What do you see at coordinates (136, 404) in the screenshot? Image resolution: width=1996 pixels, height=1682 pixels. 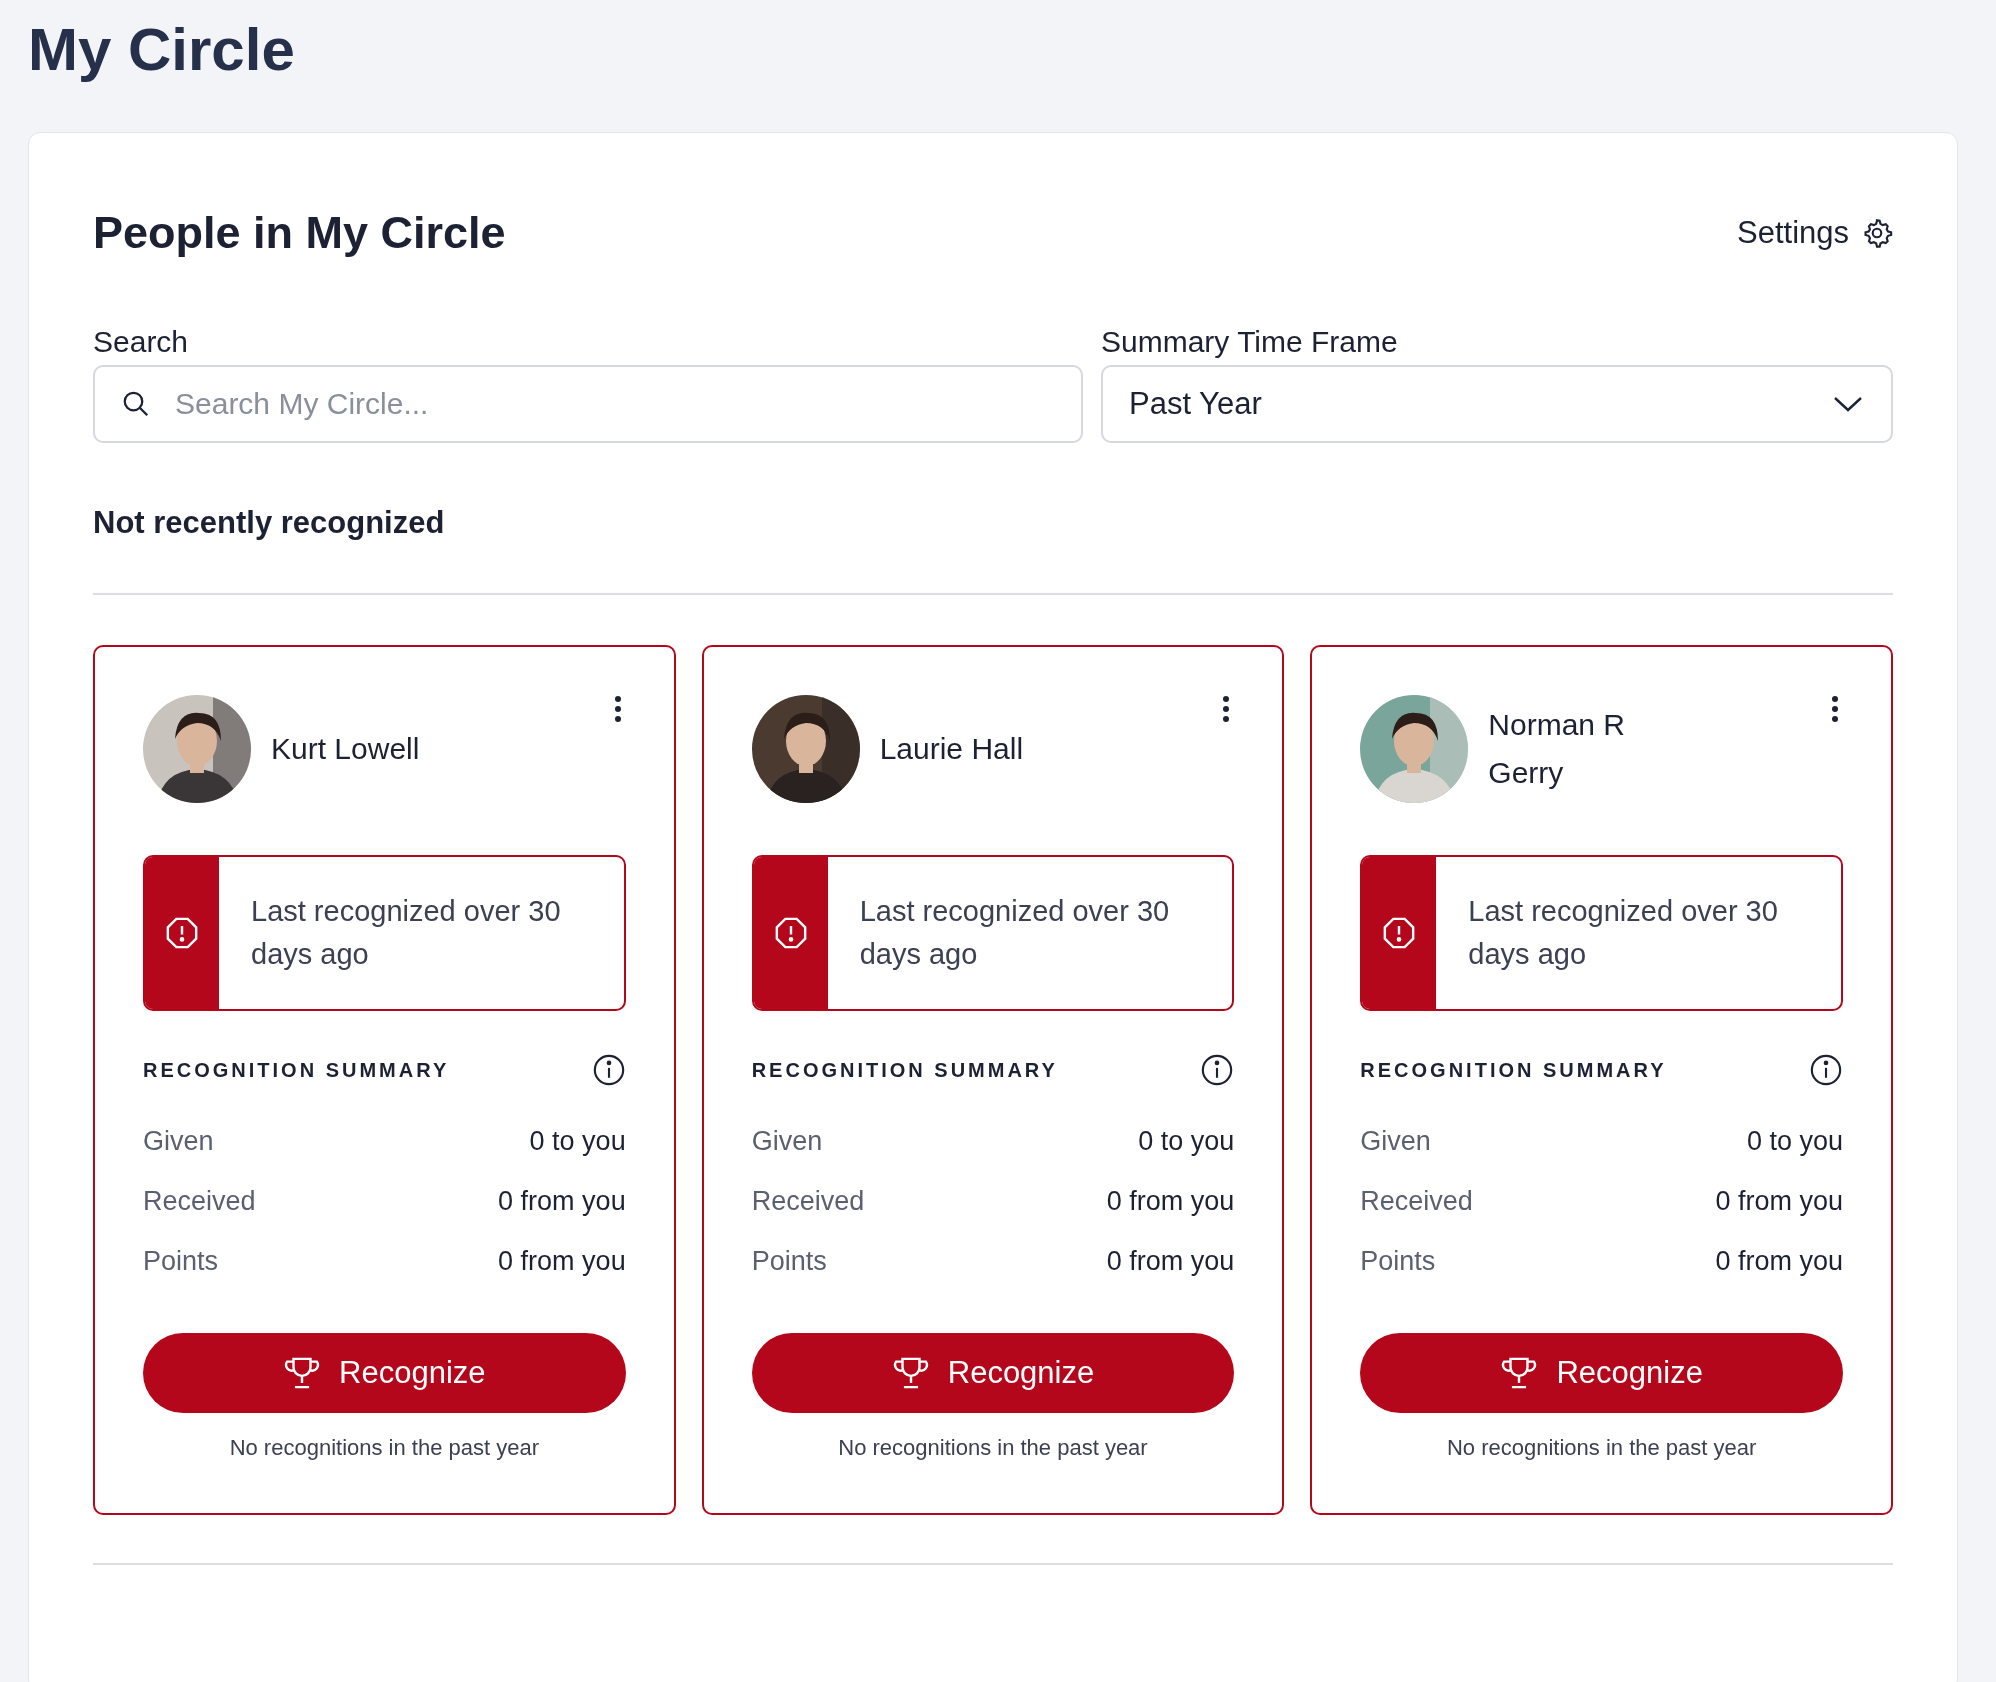 I see `search-icon` at bounding box center [136, 404].